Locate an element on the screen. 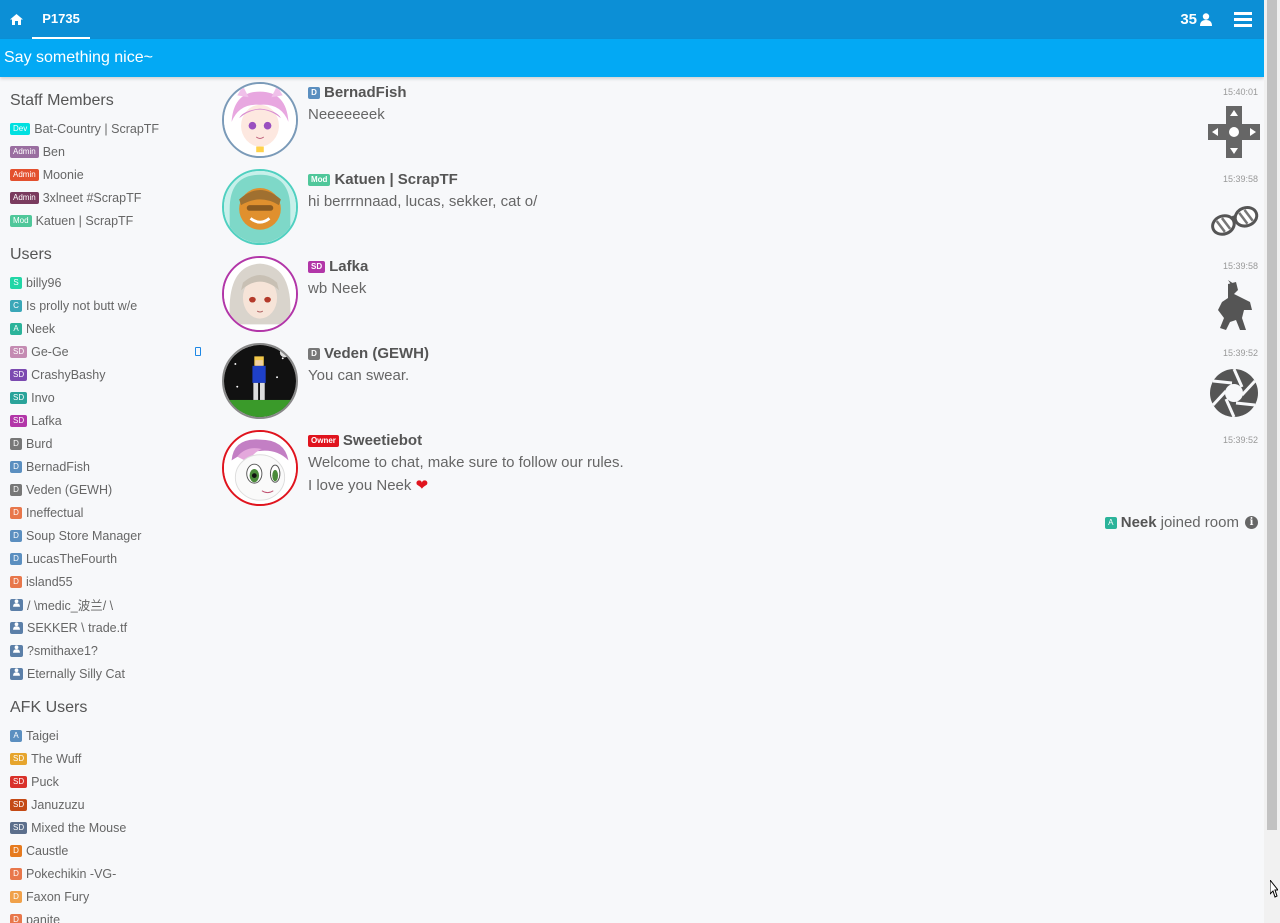  message-author: D BernadFish is located at coordinates (357, 92).